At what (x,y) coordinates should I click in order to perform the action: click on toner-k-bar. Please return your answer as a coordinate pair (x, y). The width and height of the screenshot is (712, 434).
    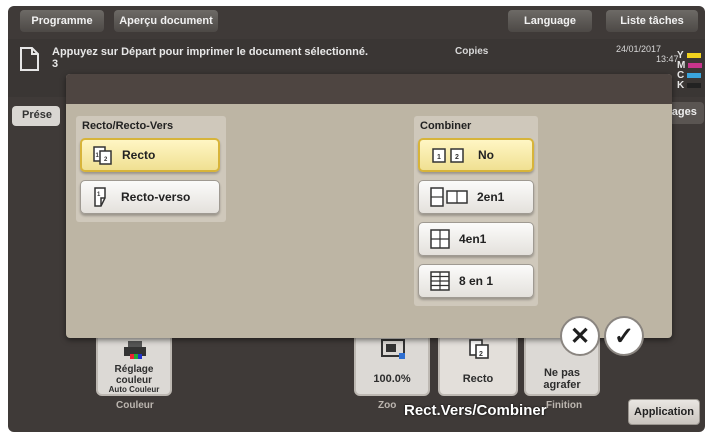
    Looking at the image, I should click on (694, 85).